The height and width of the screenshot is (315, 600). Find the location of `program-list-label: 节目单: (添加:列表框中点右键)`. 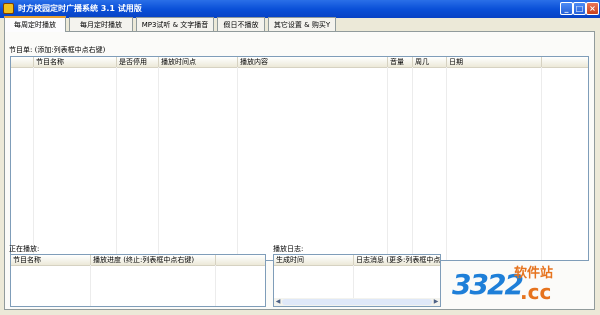

program-list-label: 节目单: (添加:列表框中点右键) is located at coordinates (57, 50).